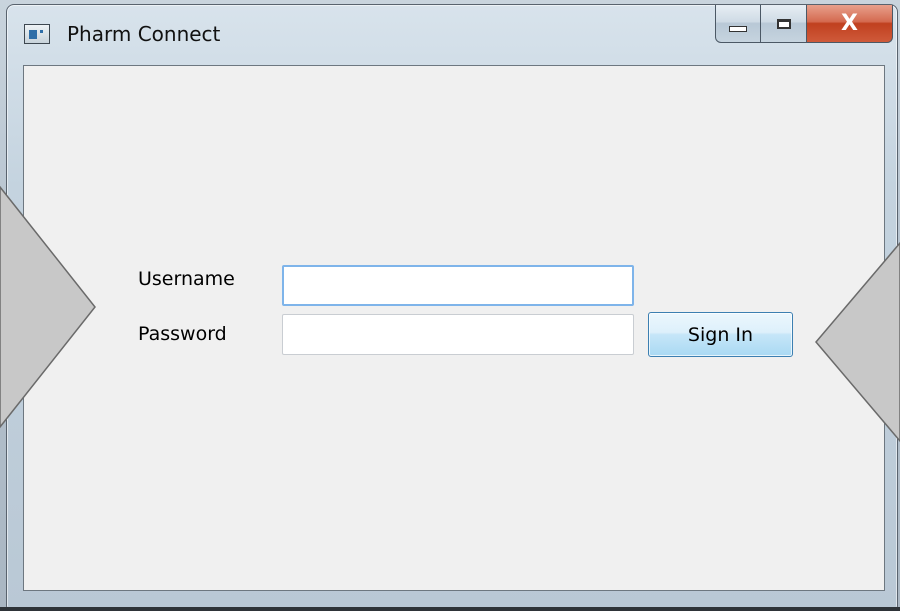  What do you see at coordinates (720, 334) in the screenshot?
I see `sign-in-button: Sign In` at bounding box center [720, 334].